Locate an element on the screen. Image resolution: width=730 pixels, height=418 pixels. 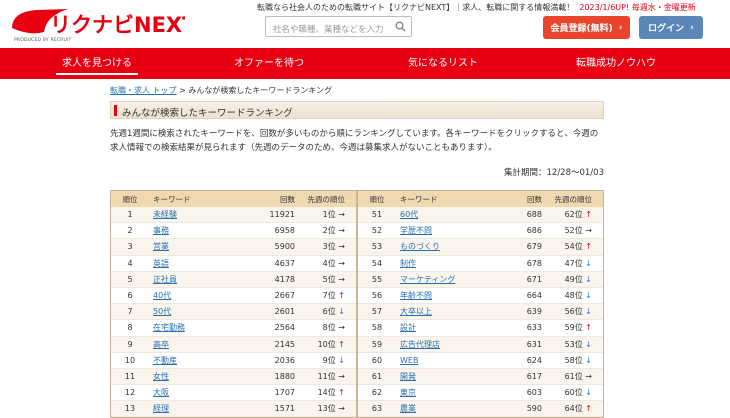
row-count: 2564 is located at coordinates (284, 328).